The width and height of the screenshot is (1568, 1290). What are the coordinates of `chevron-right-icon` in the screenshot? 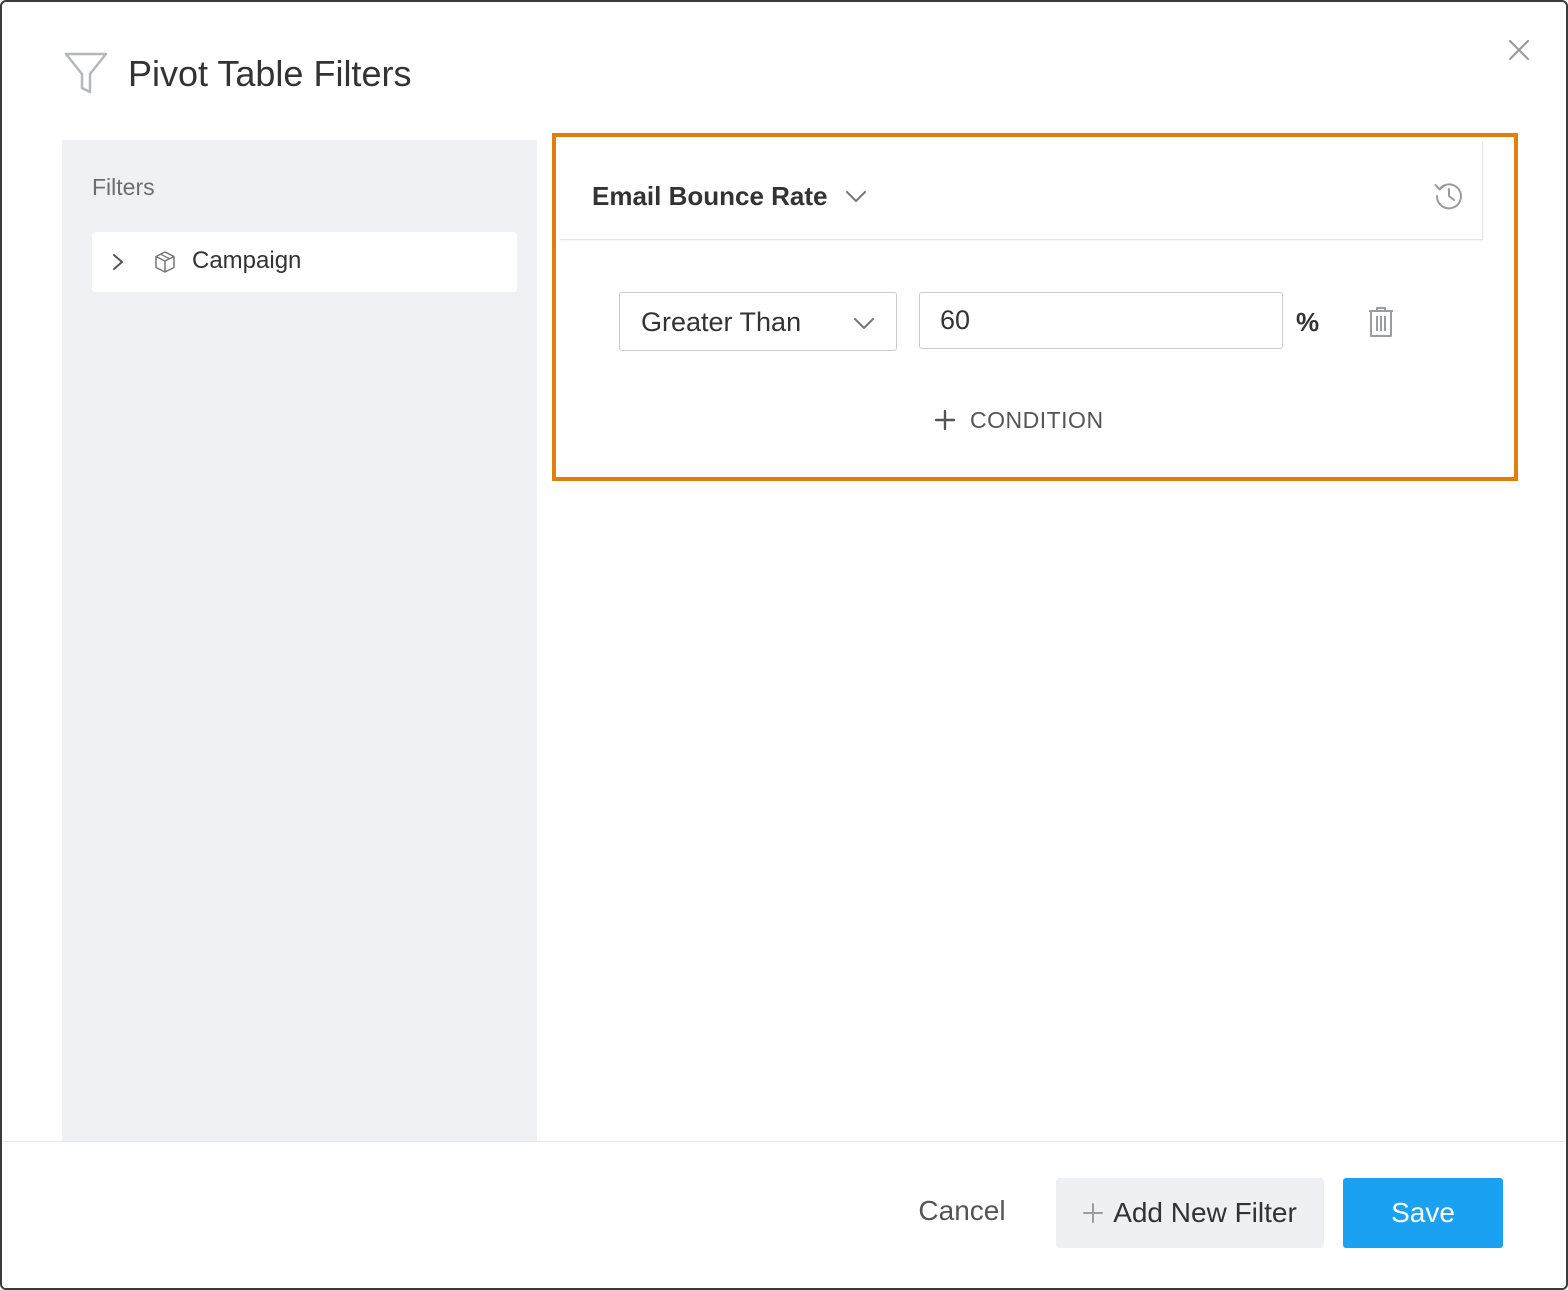 It's located at (118, 262).